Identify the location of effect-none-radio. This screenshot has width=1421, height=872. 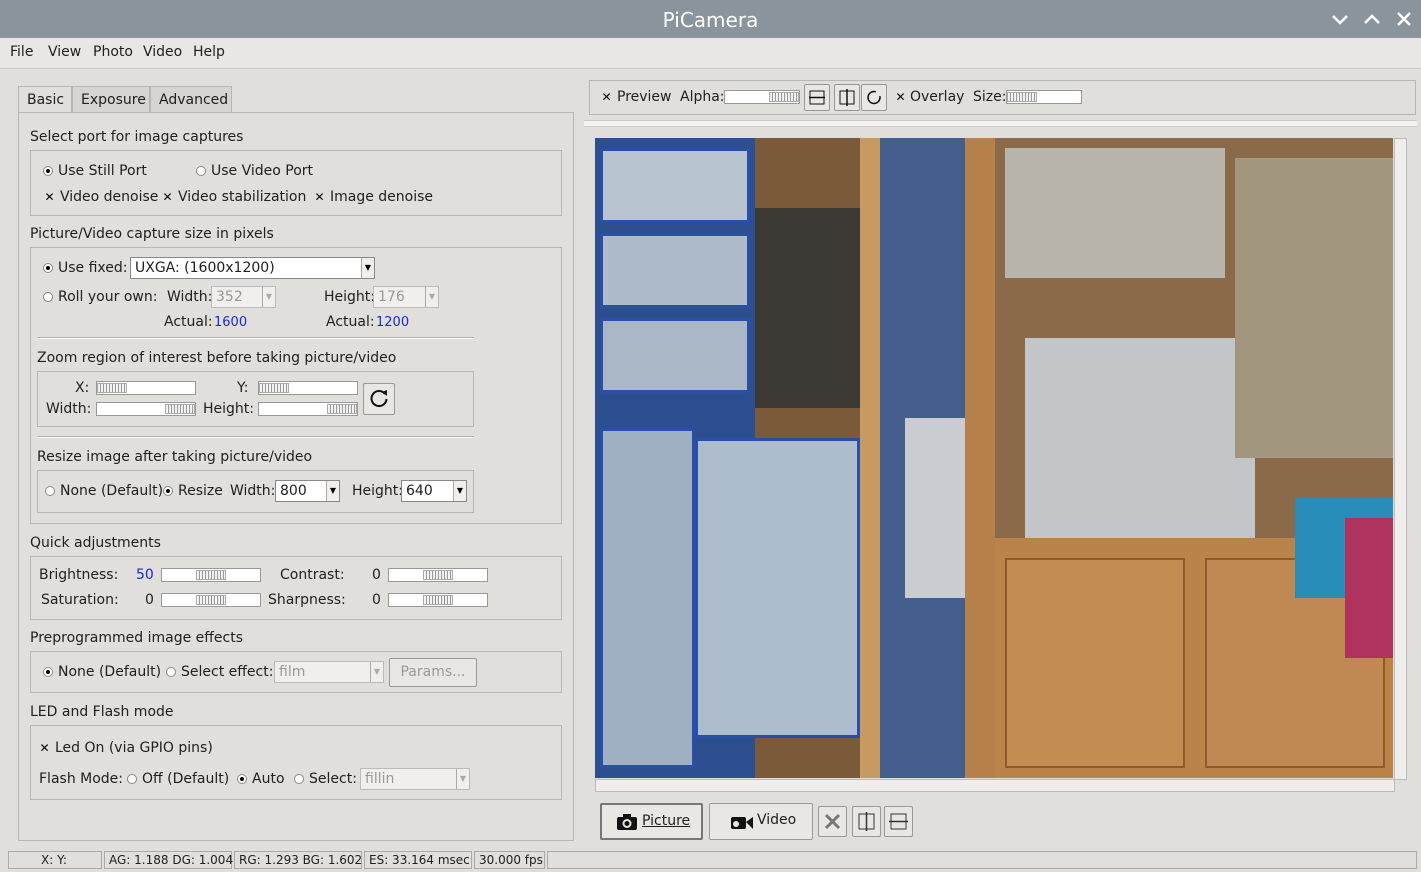
(48, 672).